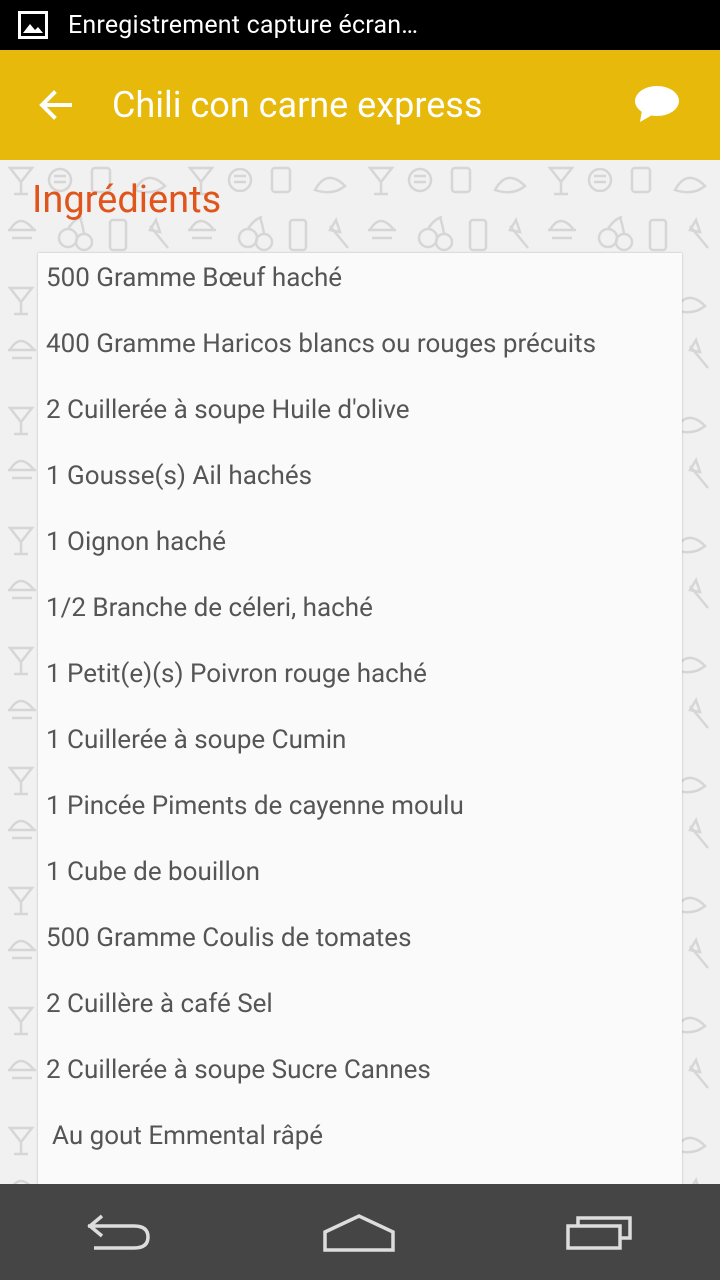  What do you see at coordinates (228, 410) in the screenshot?
I see `list-item: 2 Cuillerée à soupe Huile d'olive` at bounding box center [228, 410].